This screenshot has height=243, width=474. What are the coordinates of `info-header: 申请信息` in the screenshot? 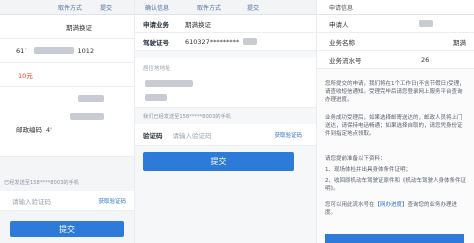 It's located at (395, 7).